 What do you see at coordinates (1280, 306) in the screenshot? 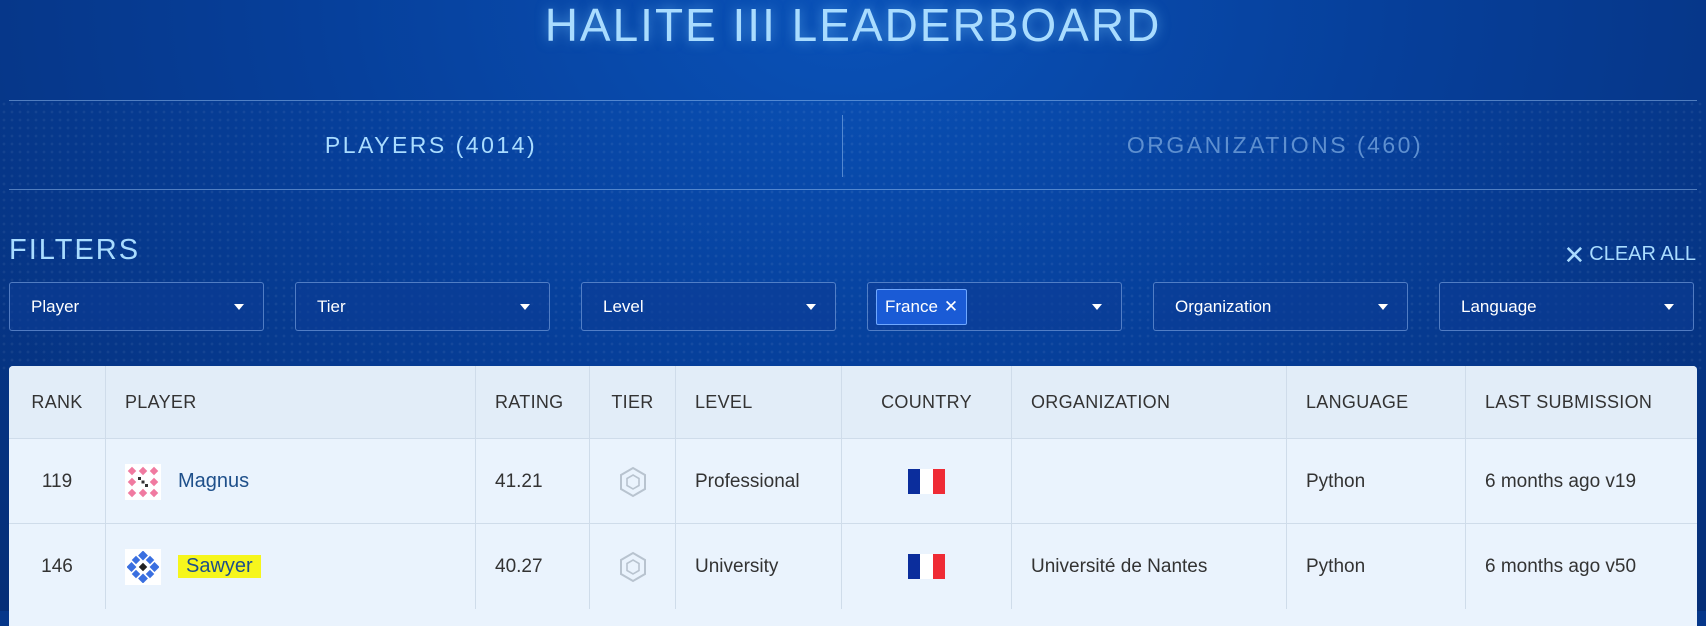
I see `organization-filter-select: Organization` at bounding box center [1280, 306].